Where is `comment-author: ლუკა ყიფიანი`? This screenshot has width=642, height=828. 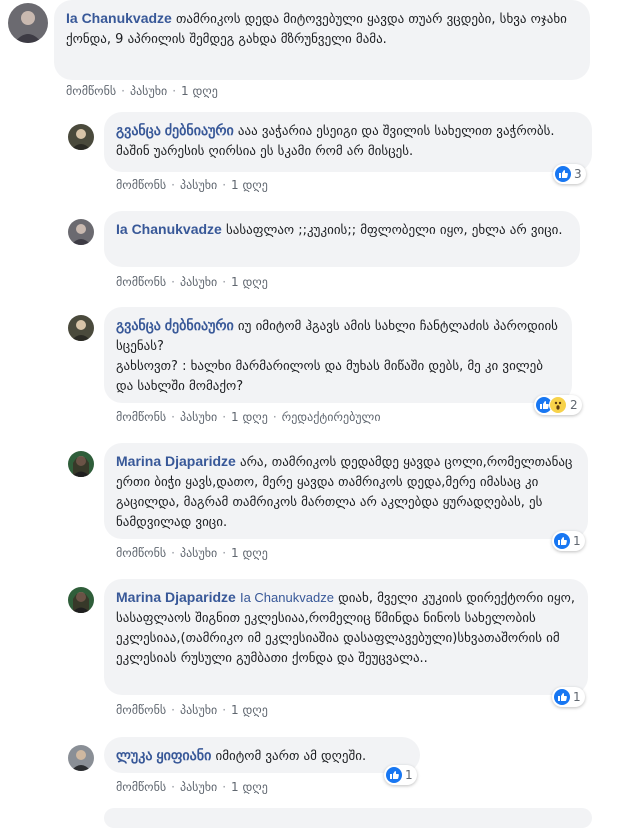
comment-author: ლუკა ყიფიანი is located at coordinates (163, 755).